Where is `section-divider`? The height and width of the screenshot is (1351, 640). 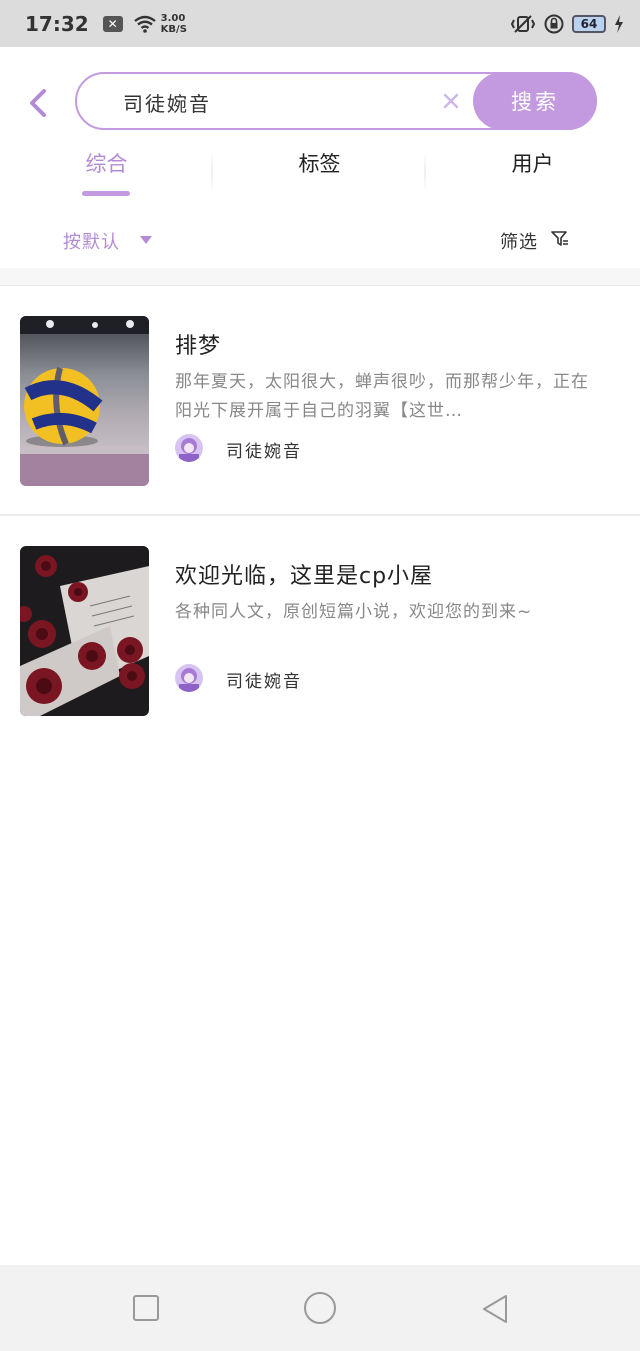 section-divider is located at coordinates (320, 277).